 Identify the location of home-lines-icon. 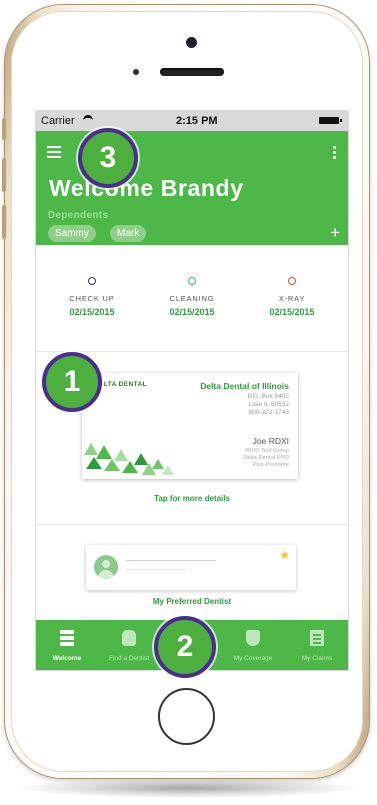
(67, 638).